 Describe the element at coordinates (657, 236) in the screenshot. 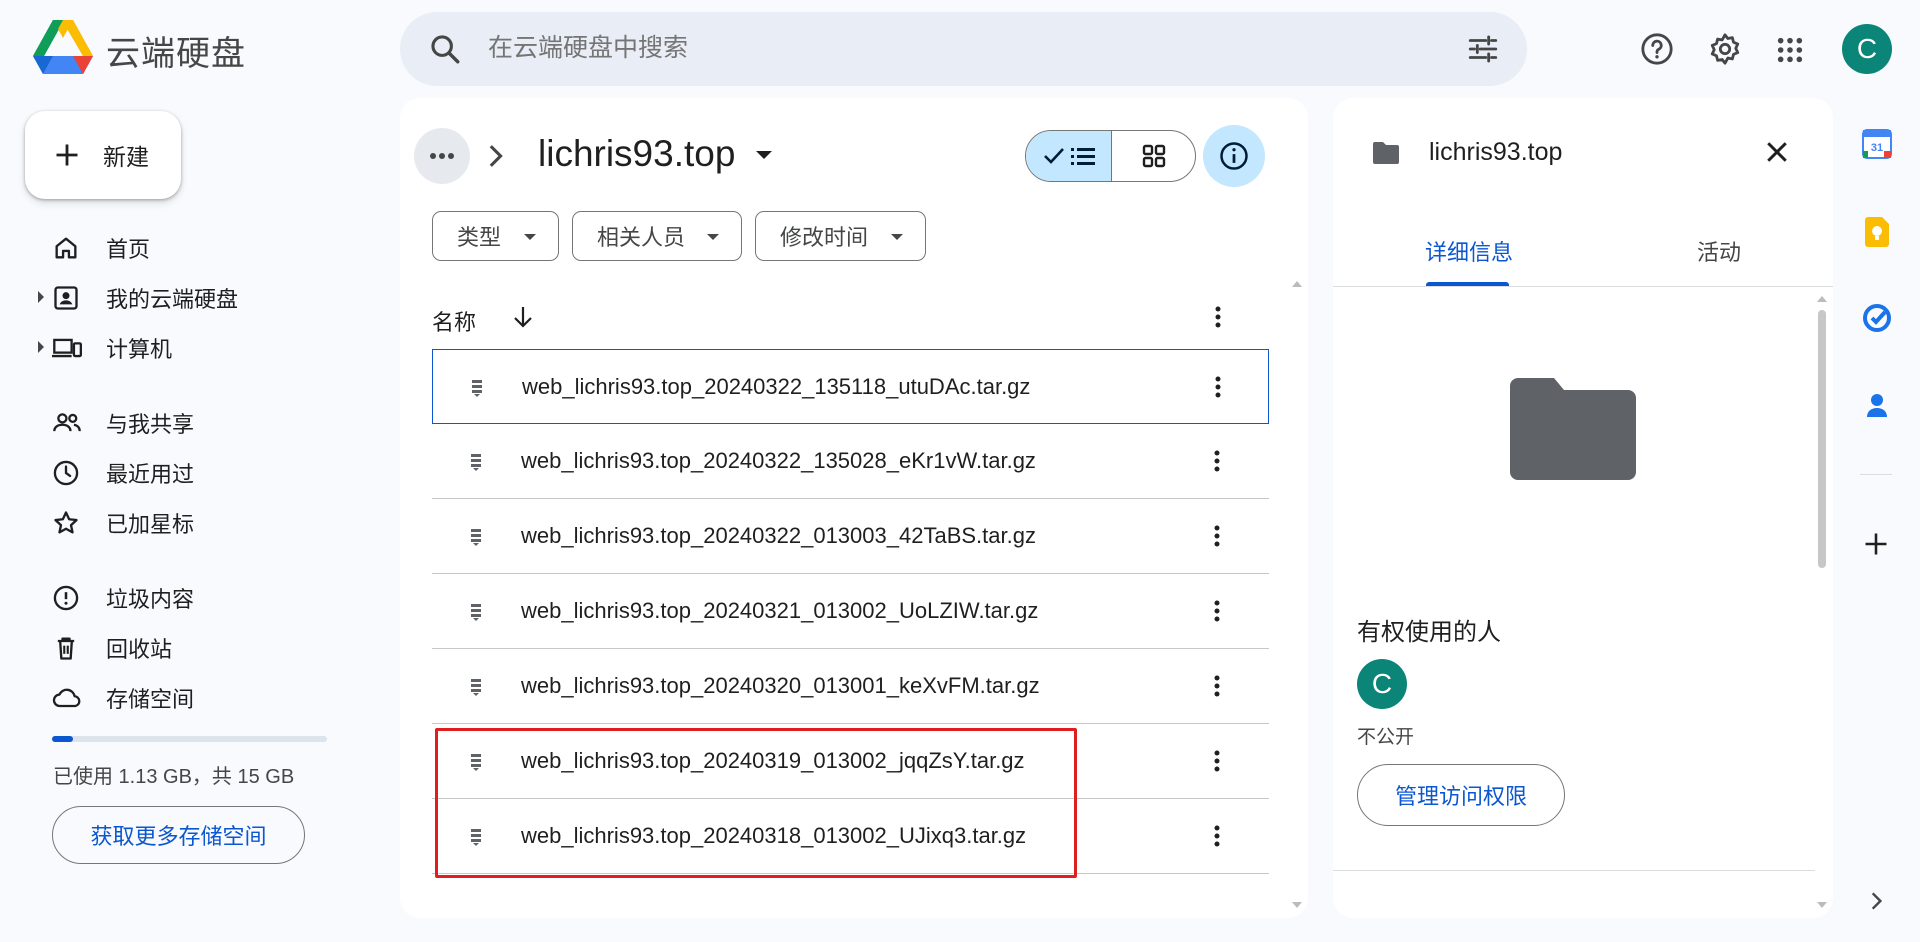

I see `filter-chip-people: 相关人员` at that location.